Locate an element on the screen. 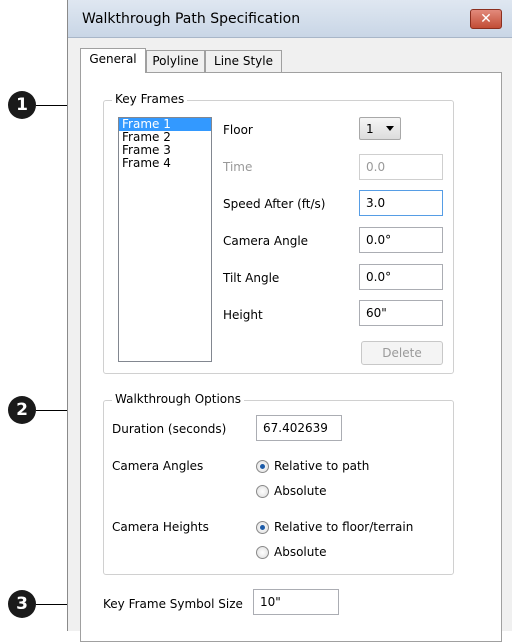 This screenshot has width=512, height=642. camera-angles-relative-label: Relative to path is located at coordinates (322, 466).